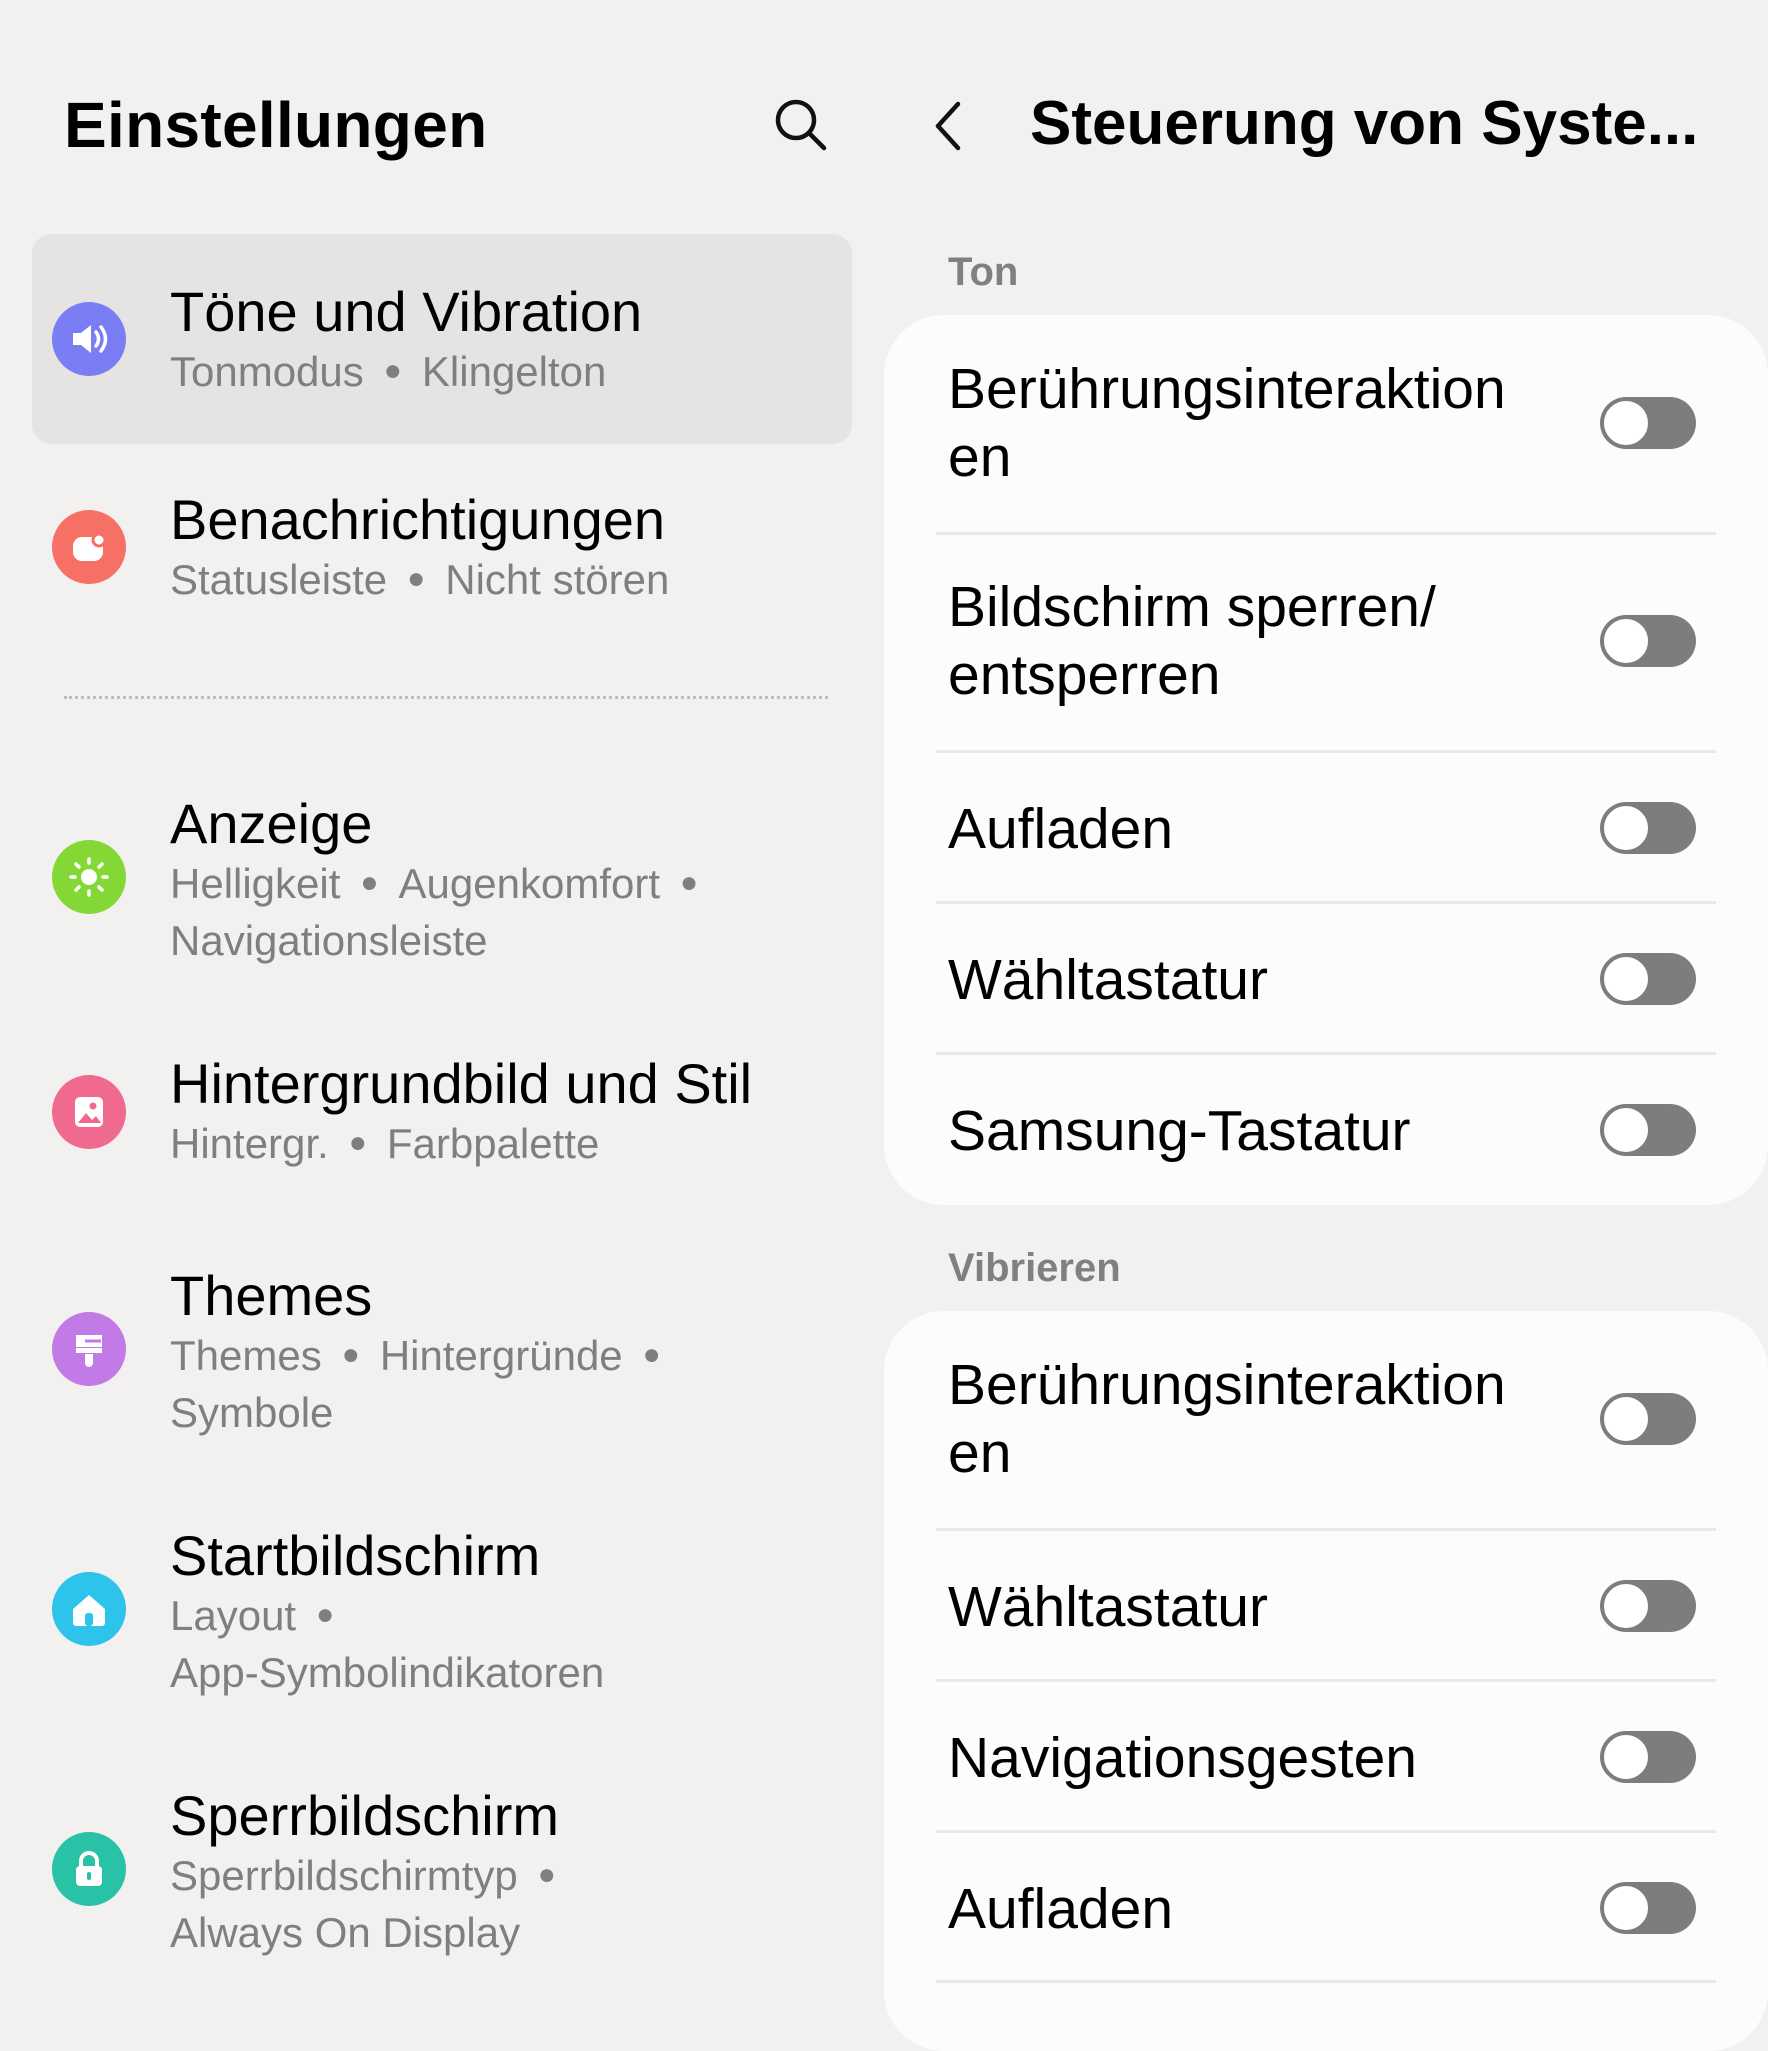  What do you see at coordinates (1326, 1606) in the screenshot?
I see `setting-row-dialpad-vibration: Wähltastatur` at bounding box center [1326, 1606].